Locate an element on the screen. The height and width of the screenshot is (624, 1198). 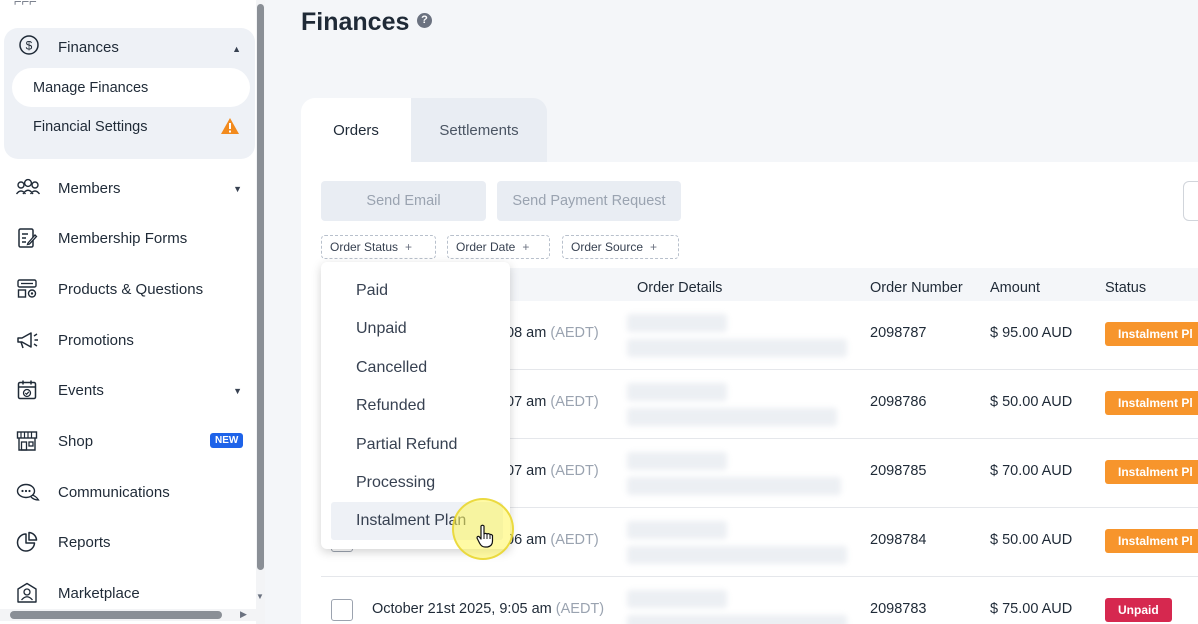
column-order-number: Order Number is located at coordinates (916, 288).